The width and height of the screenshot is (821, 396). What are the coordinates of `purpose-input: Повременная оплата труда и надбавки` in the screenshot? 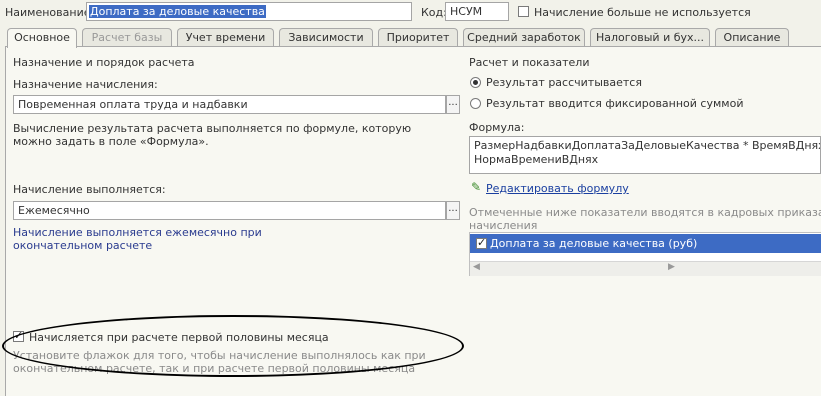 It's located at (229, 104).